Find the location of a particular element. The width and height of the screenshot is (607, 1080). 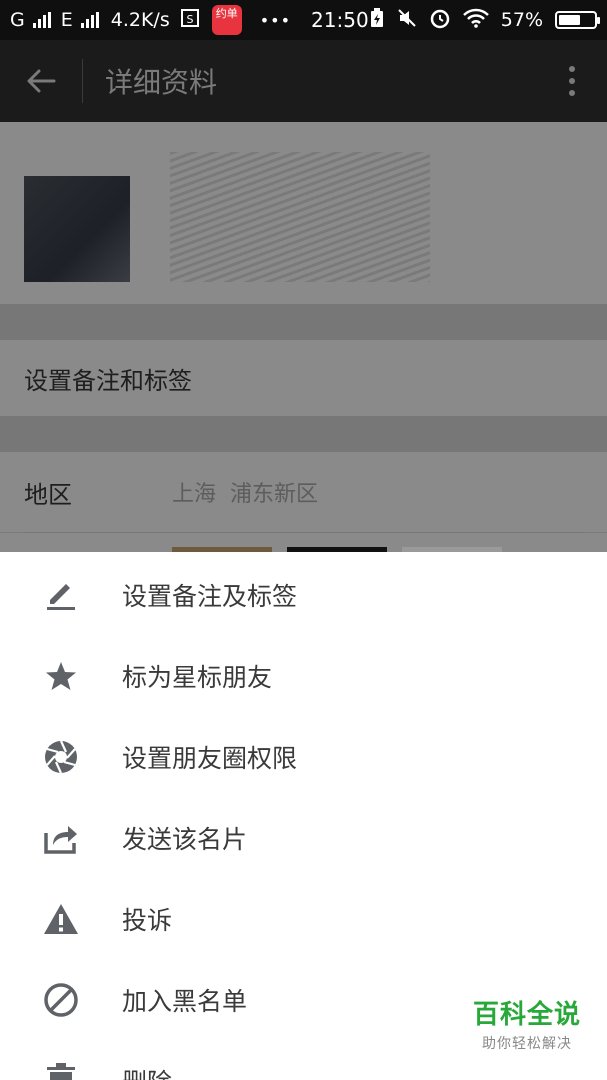

trash-icon is located at coordinates (61, 1070).